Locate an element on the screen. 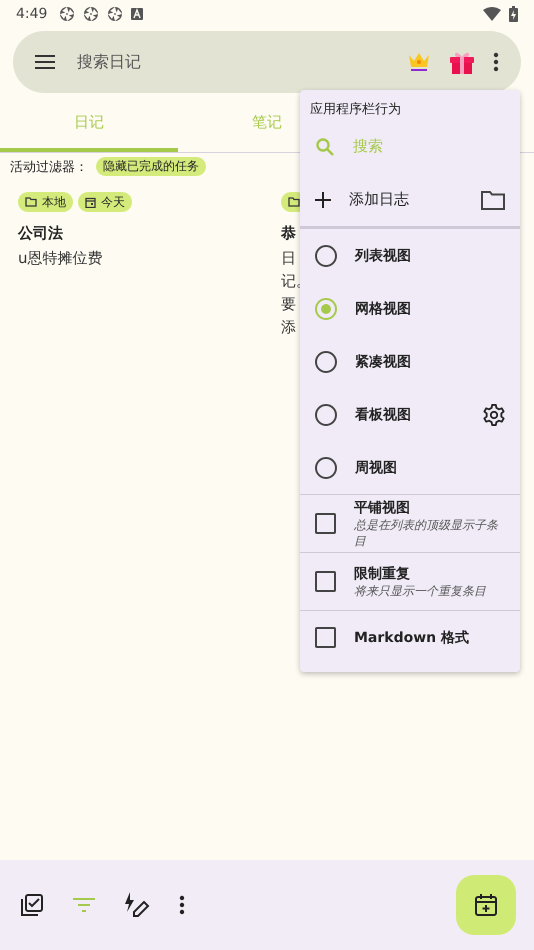  crown-icon is located at coordinates (419, 62).